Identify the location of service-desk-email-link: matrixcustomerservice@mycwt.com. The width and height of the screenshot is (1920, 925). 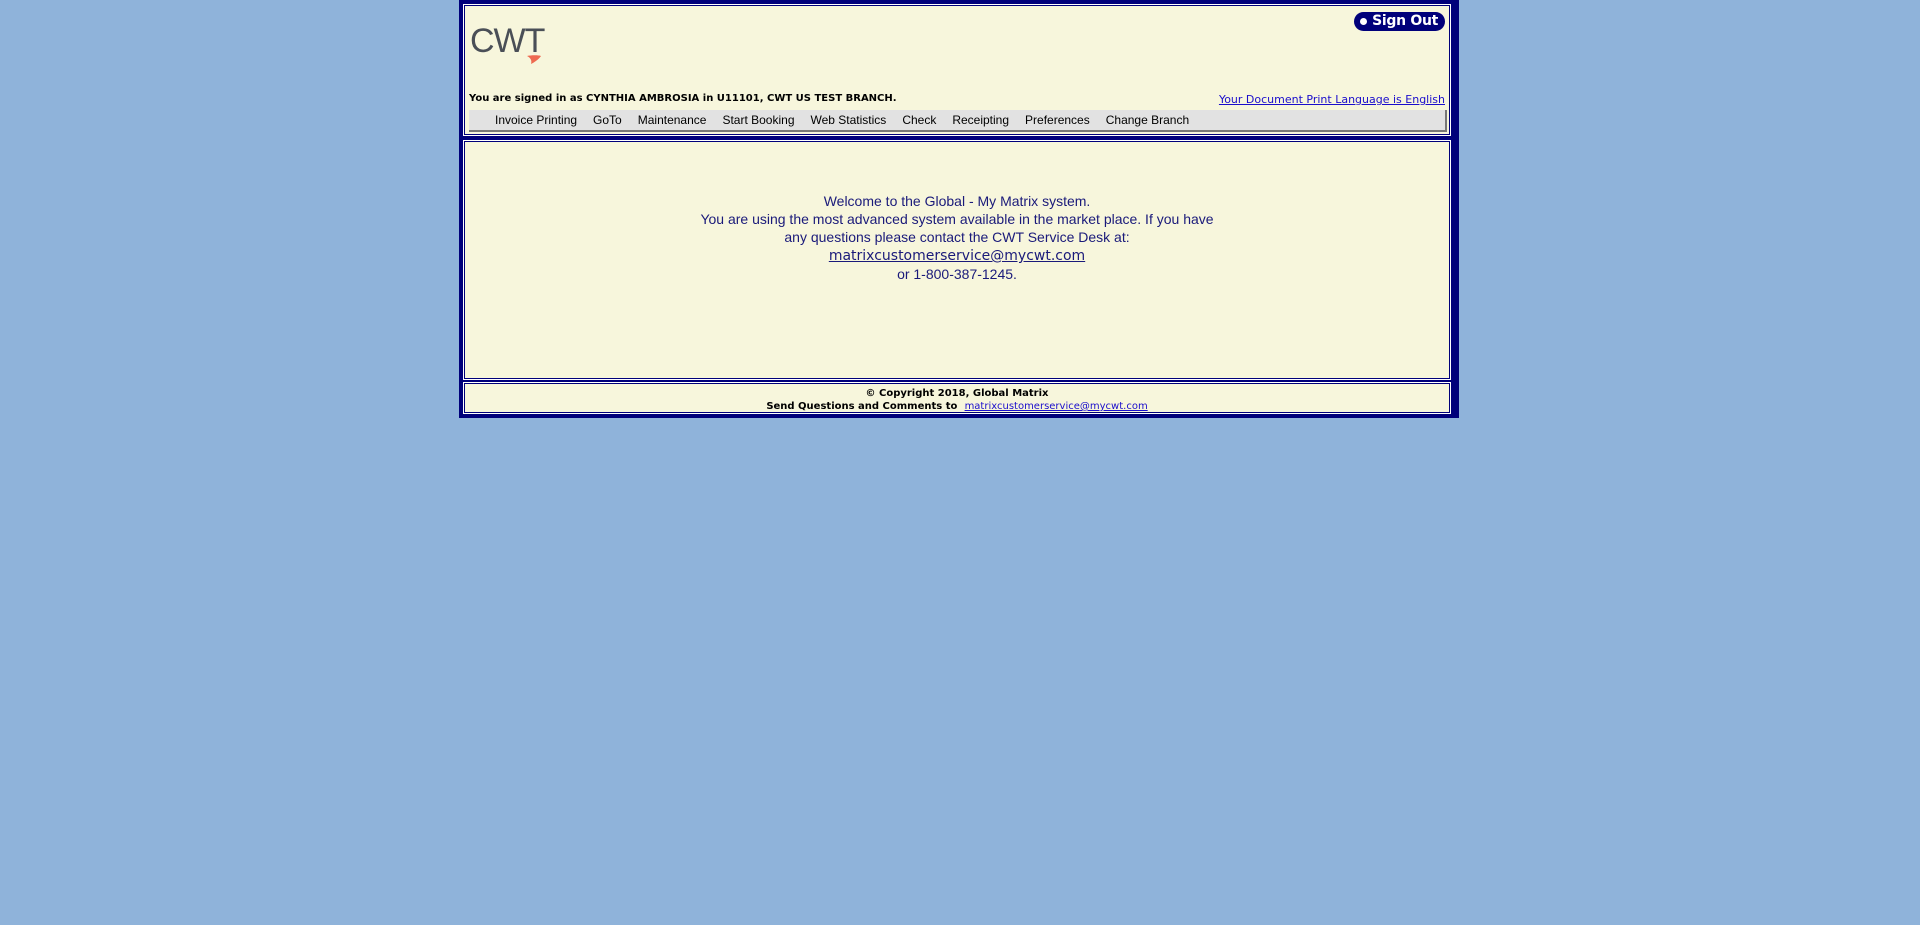
(957, 256).